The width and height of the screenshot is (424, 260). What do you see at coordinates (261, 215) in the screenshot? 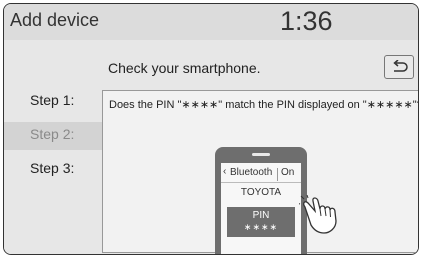
I see `pin-label: PIN` at bounding box center [261, 215].